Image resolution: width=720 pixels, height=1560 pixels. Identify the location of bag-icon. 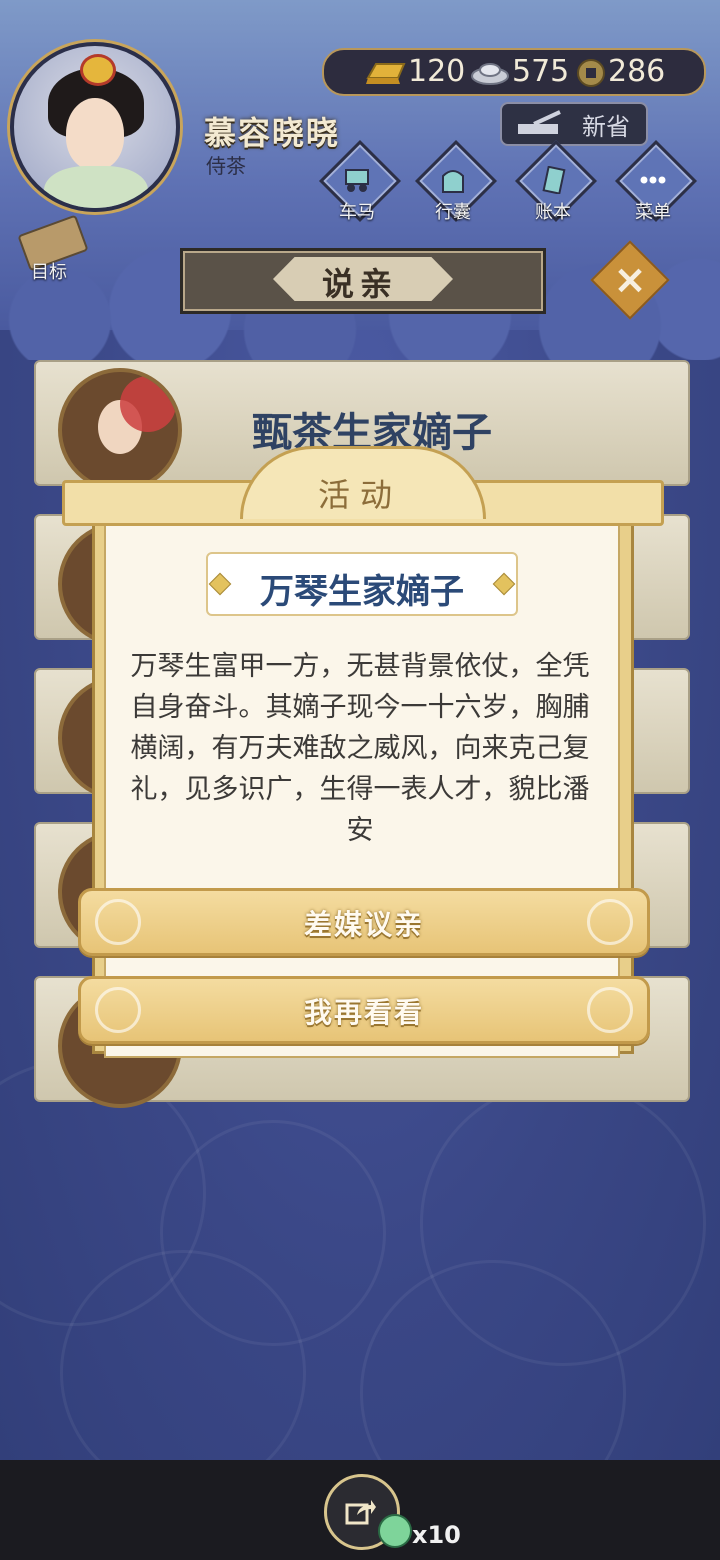
(453, 181).